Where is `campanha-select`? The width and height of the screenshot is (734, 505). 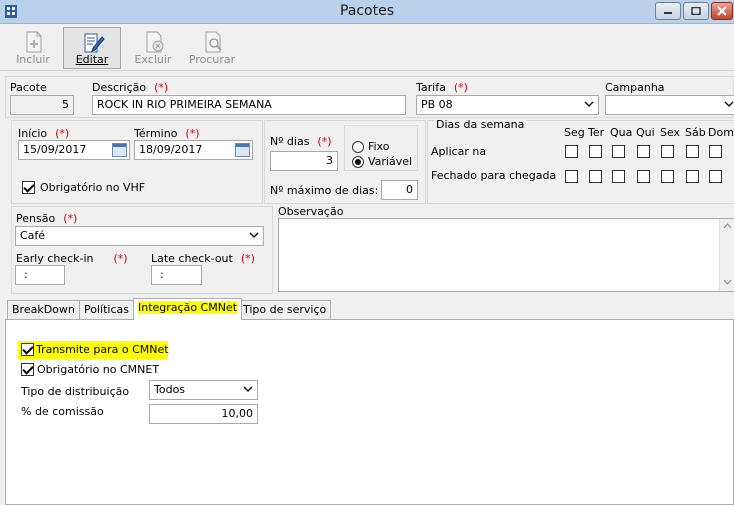
campanha-select is located at coordinates (669, 105).